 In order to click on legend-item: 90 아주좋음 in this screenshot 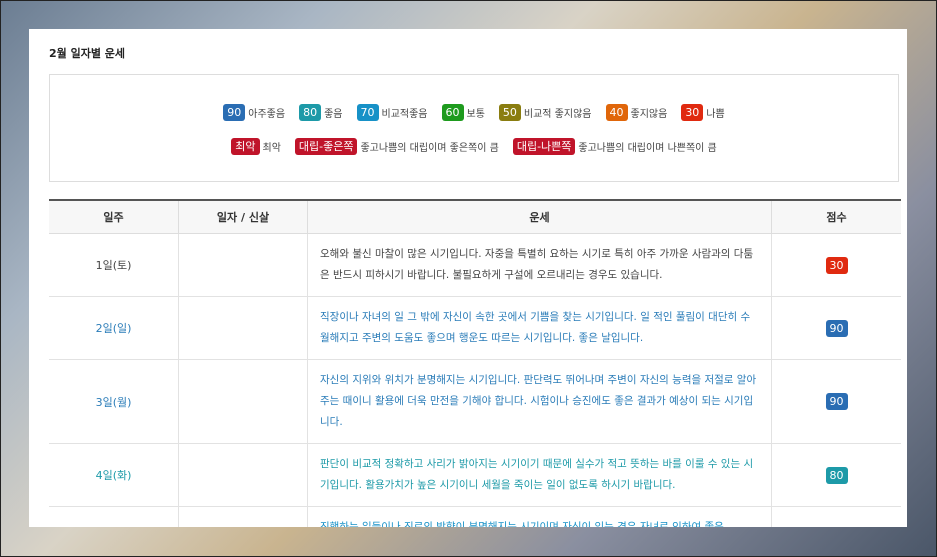, I will do `click(254, 112)`.